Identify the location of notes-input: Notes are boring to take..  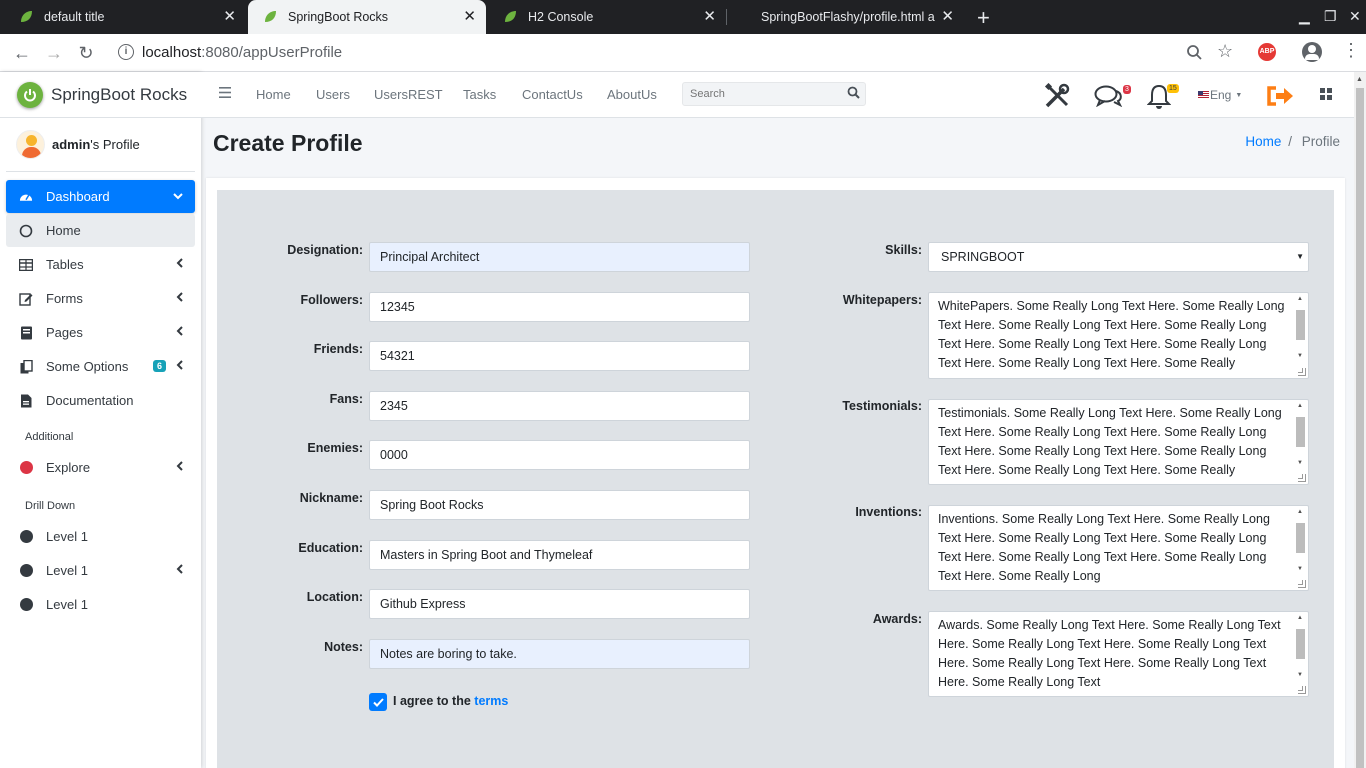
(559, 654).